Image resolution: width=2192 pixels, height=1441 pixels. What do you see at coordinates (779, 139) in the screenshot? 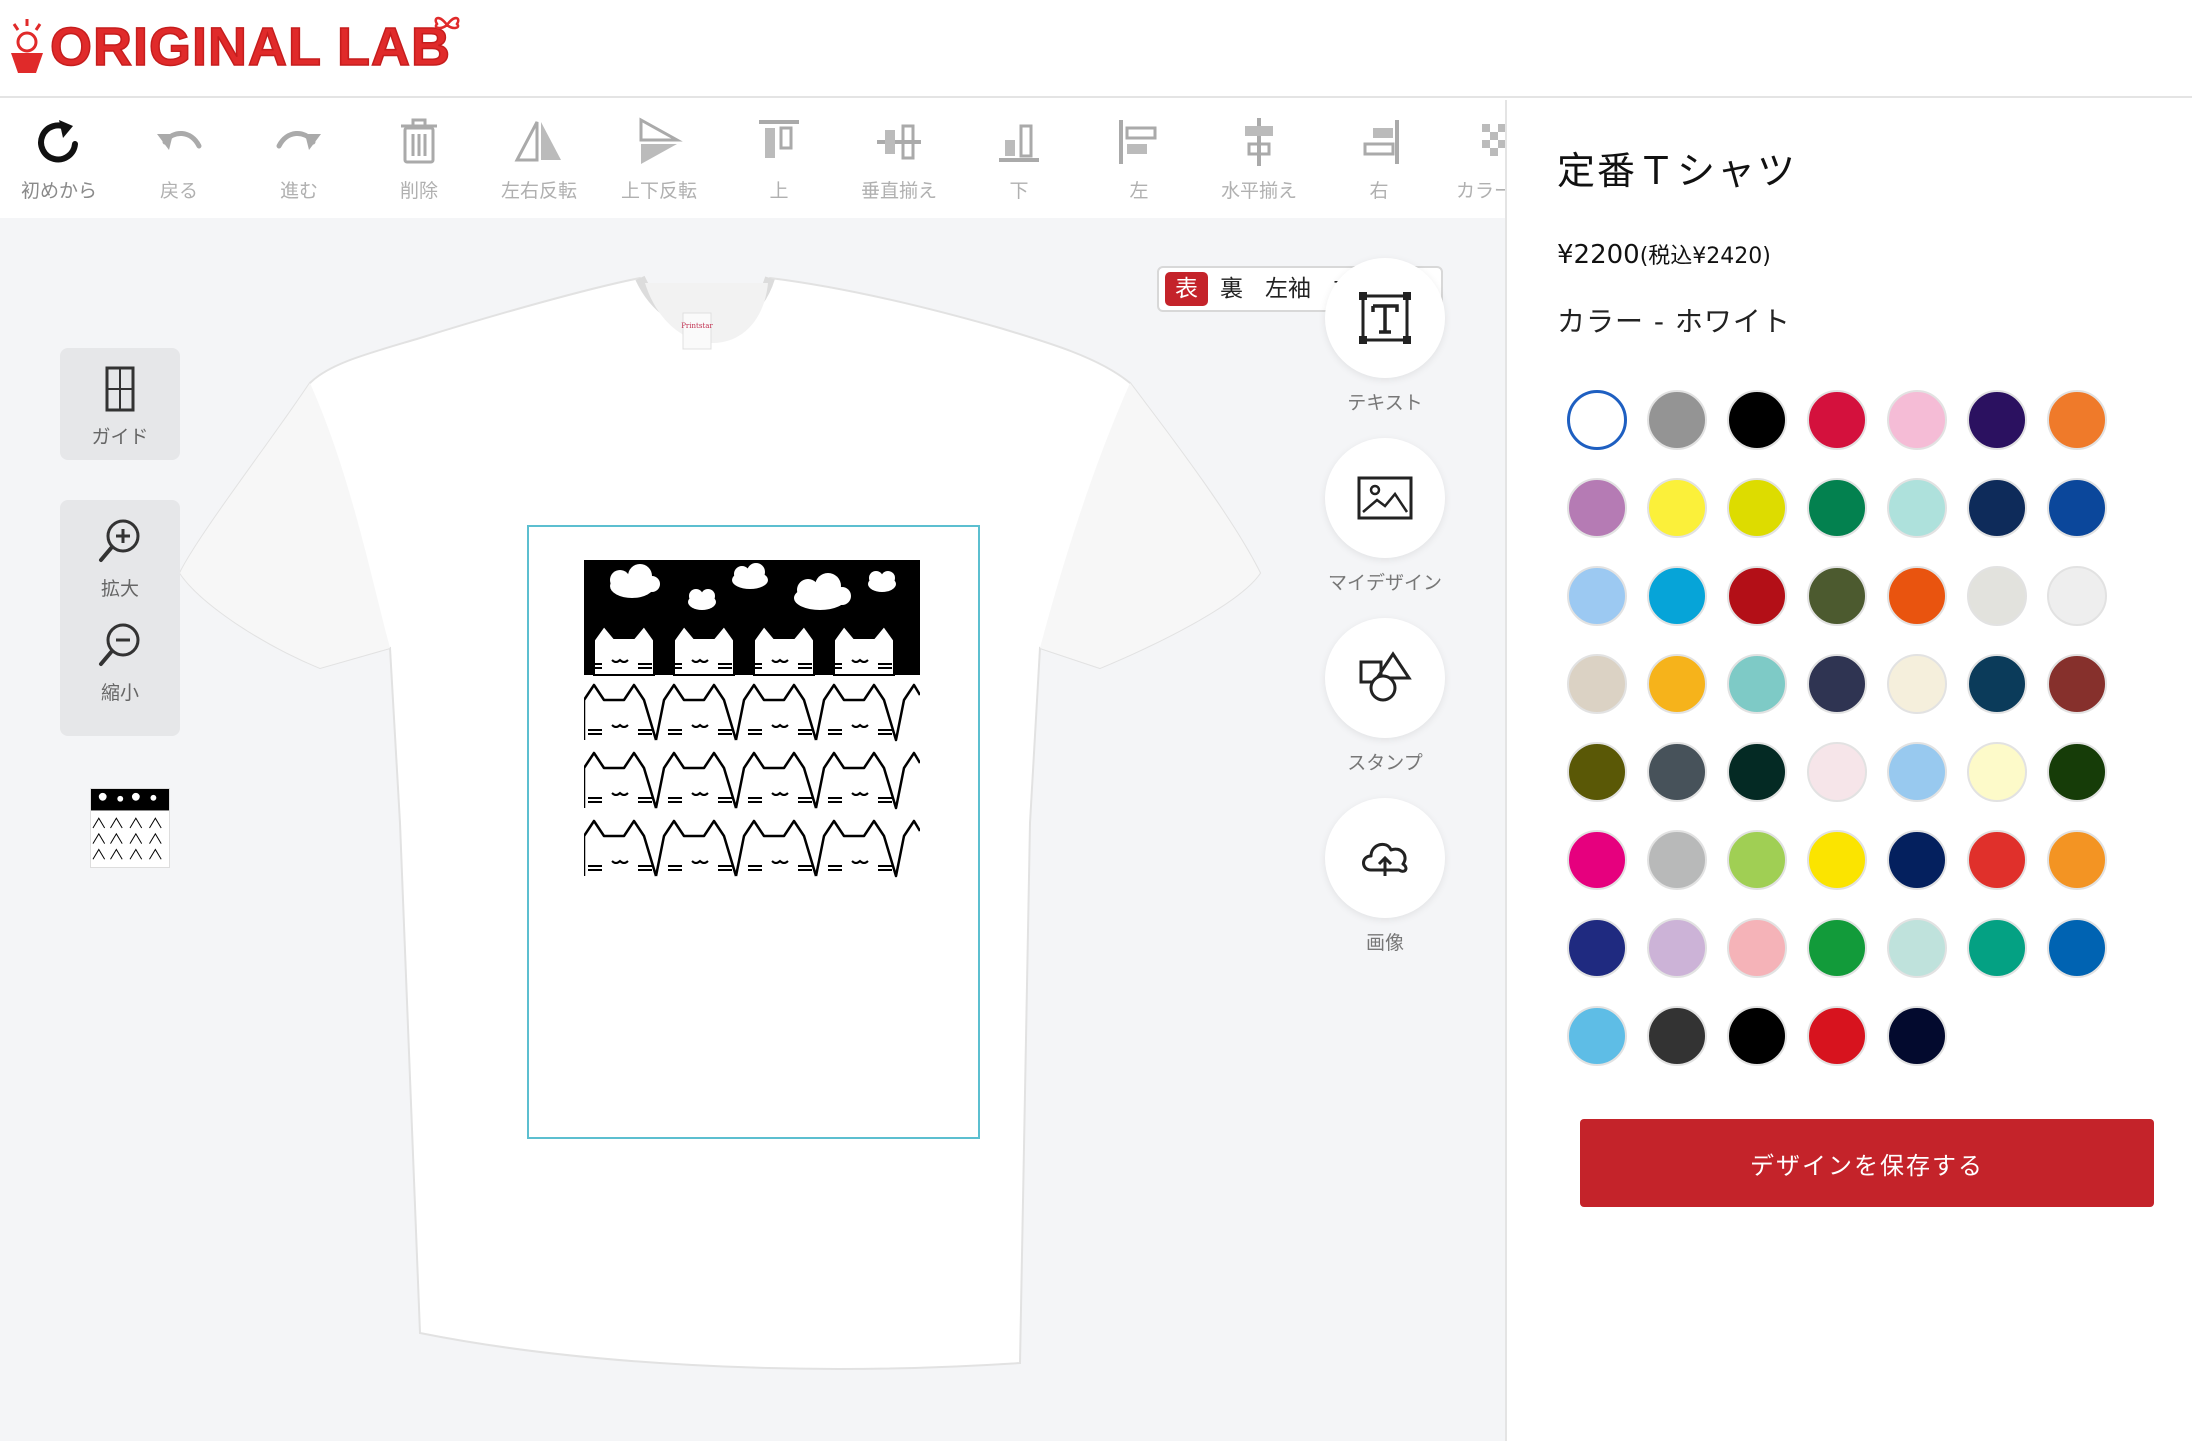
I see `align-top-icon` at bounding box center [779, 139].